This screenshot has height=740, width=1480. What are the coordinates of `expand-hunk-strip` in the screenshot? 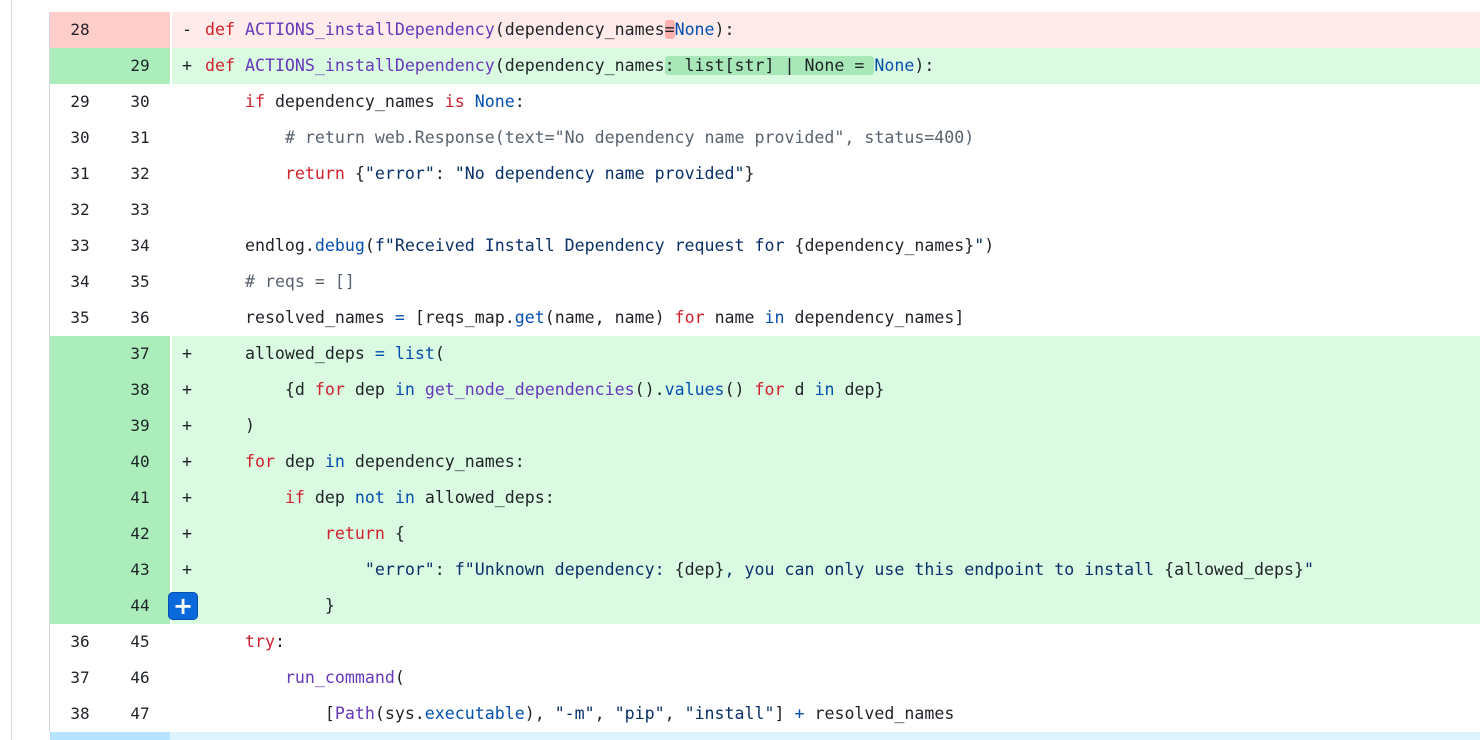 It's located at (765, 736).